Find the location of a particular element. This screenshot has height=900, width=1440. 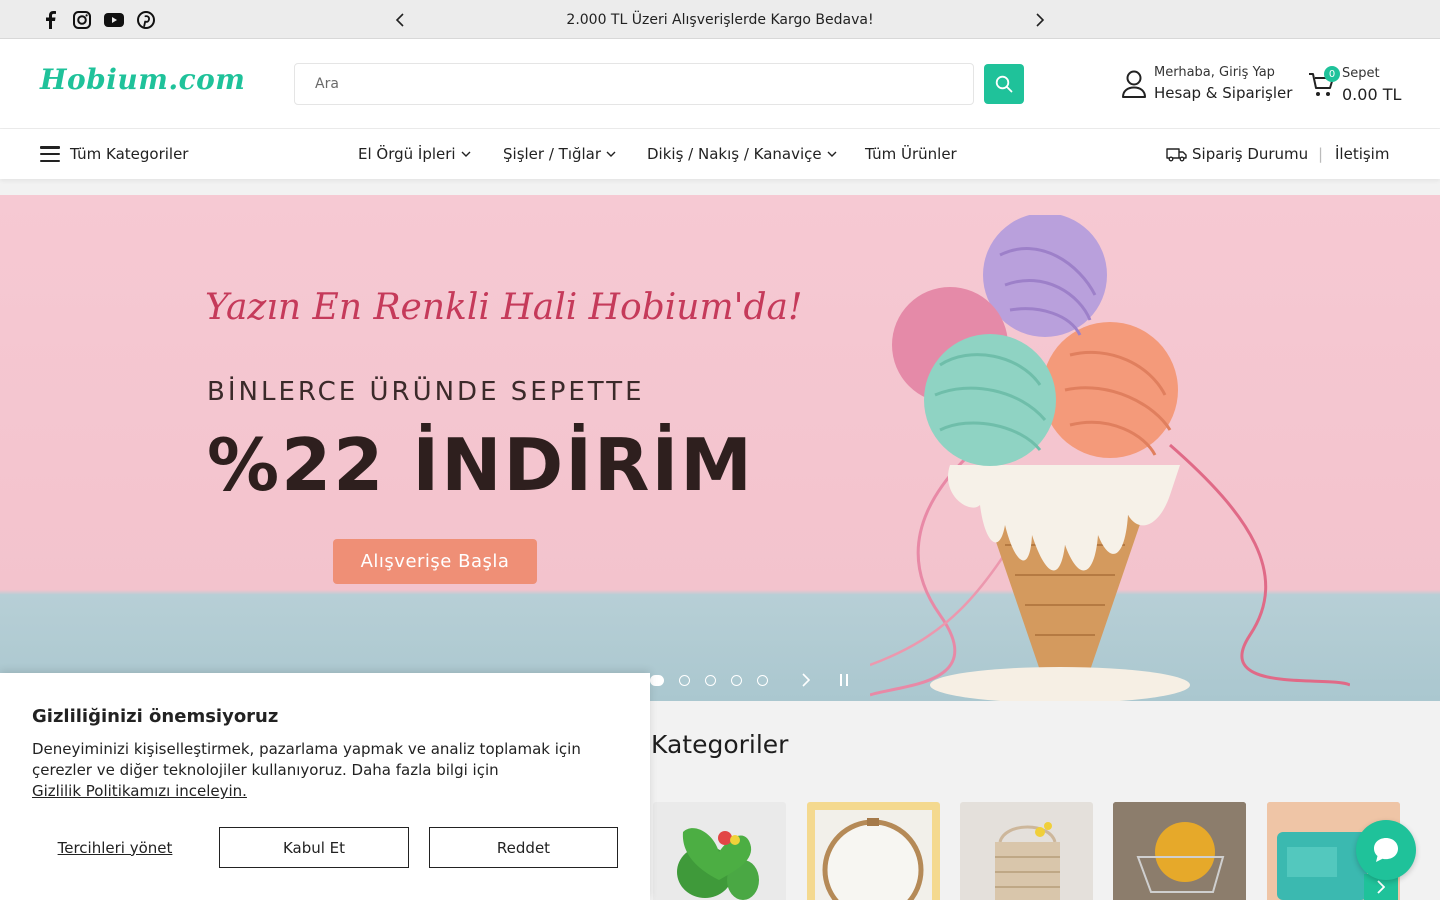

nav-item-yarns: El Örgü İpleri is located at coordinates (414, 154).